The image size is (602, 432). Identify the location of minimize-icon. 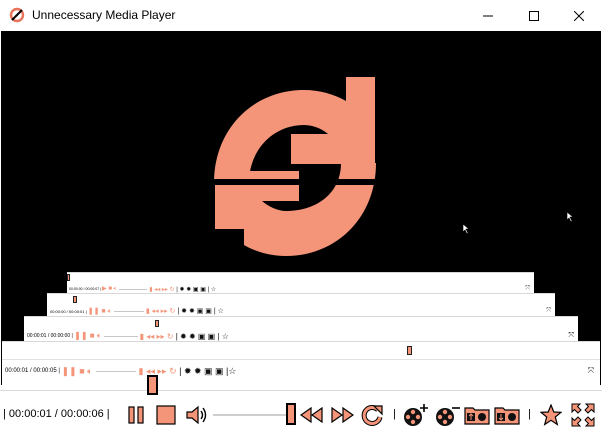
(488, 15).